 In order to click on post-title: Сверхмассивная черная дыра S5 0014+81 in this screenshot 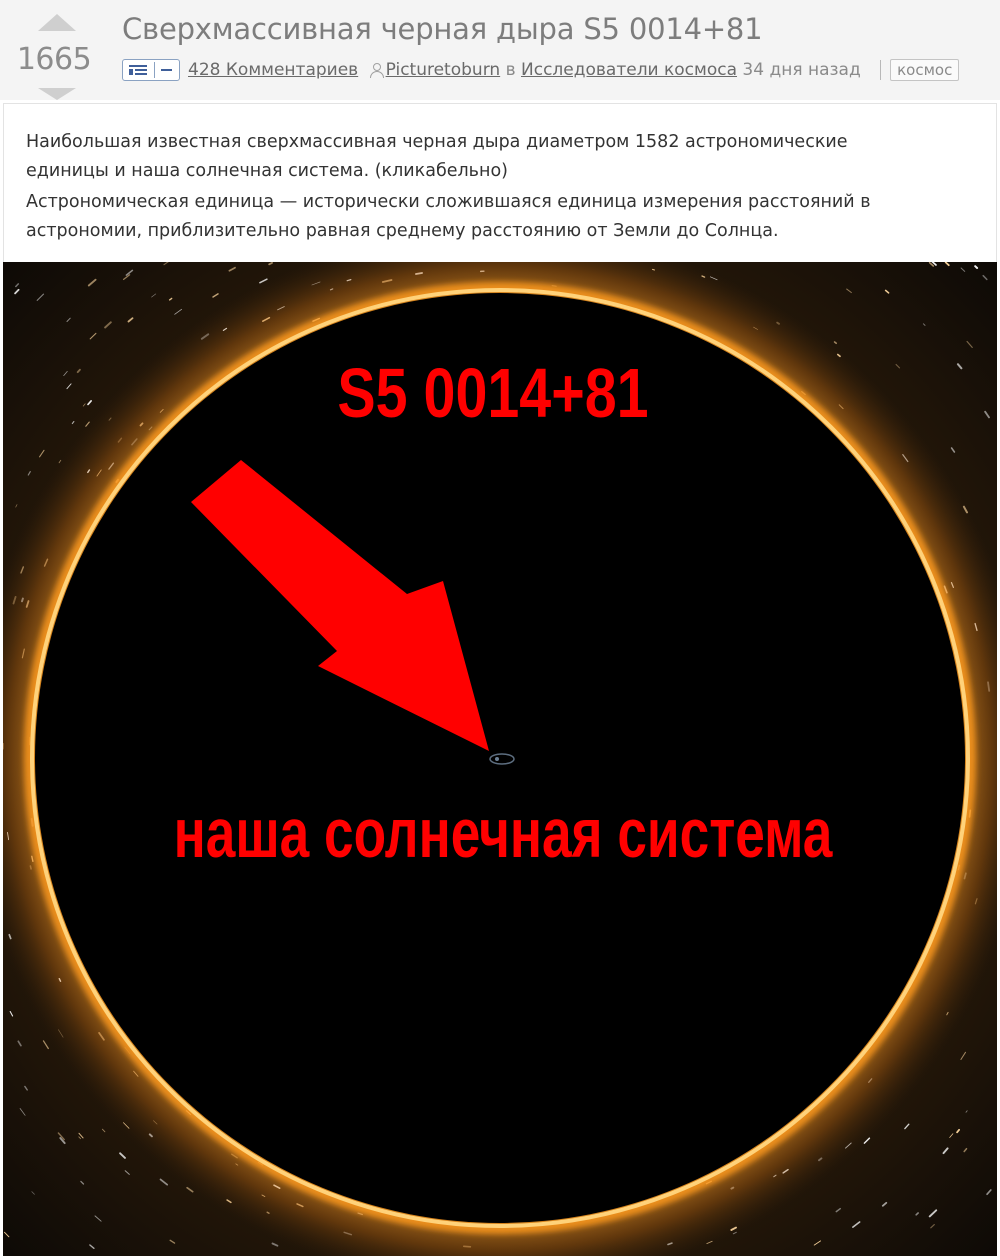, I will do `click(442, 29)`.